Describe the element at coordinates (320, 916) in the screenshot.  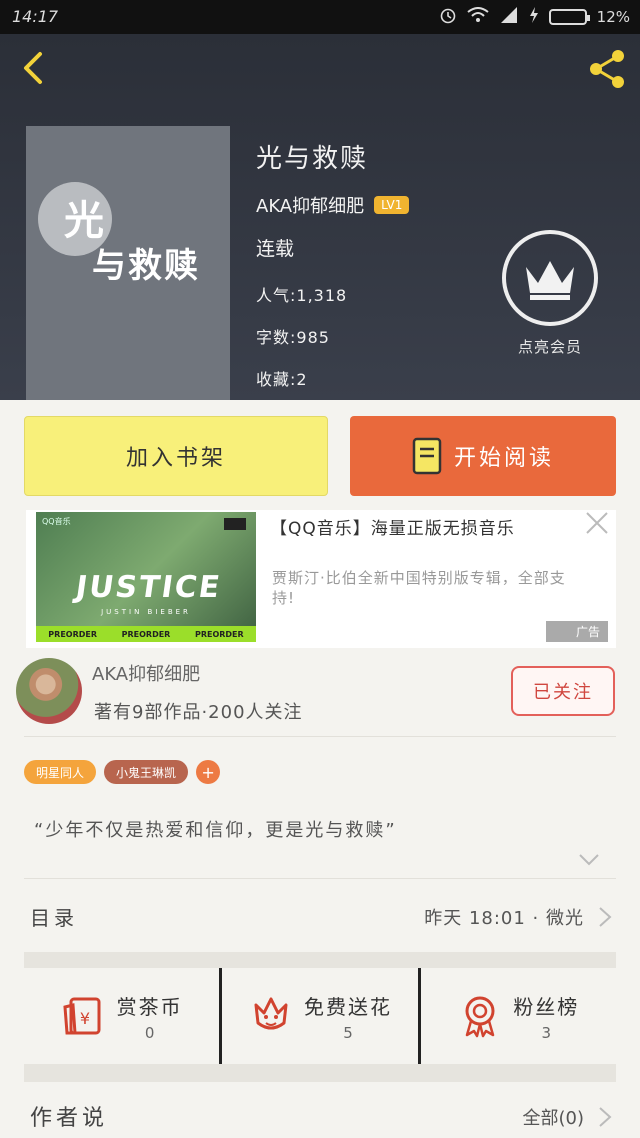
I see `table-of-contents-row: 目录 昨天 18:01 · 微光` at that location.